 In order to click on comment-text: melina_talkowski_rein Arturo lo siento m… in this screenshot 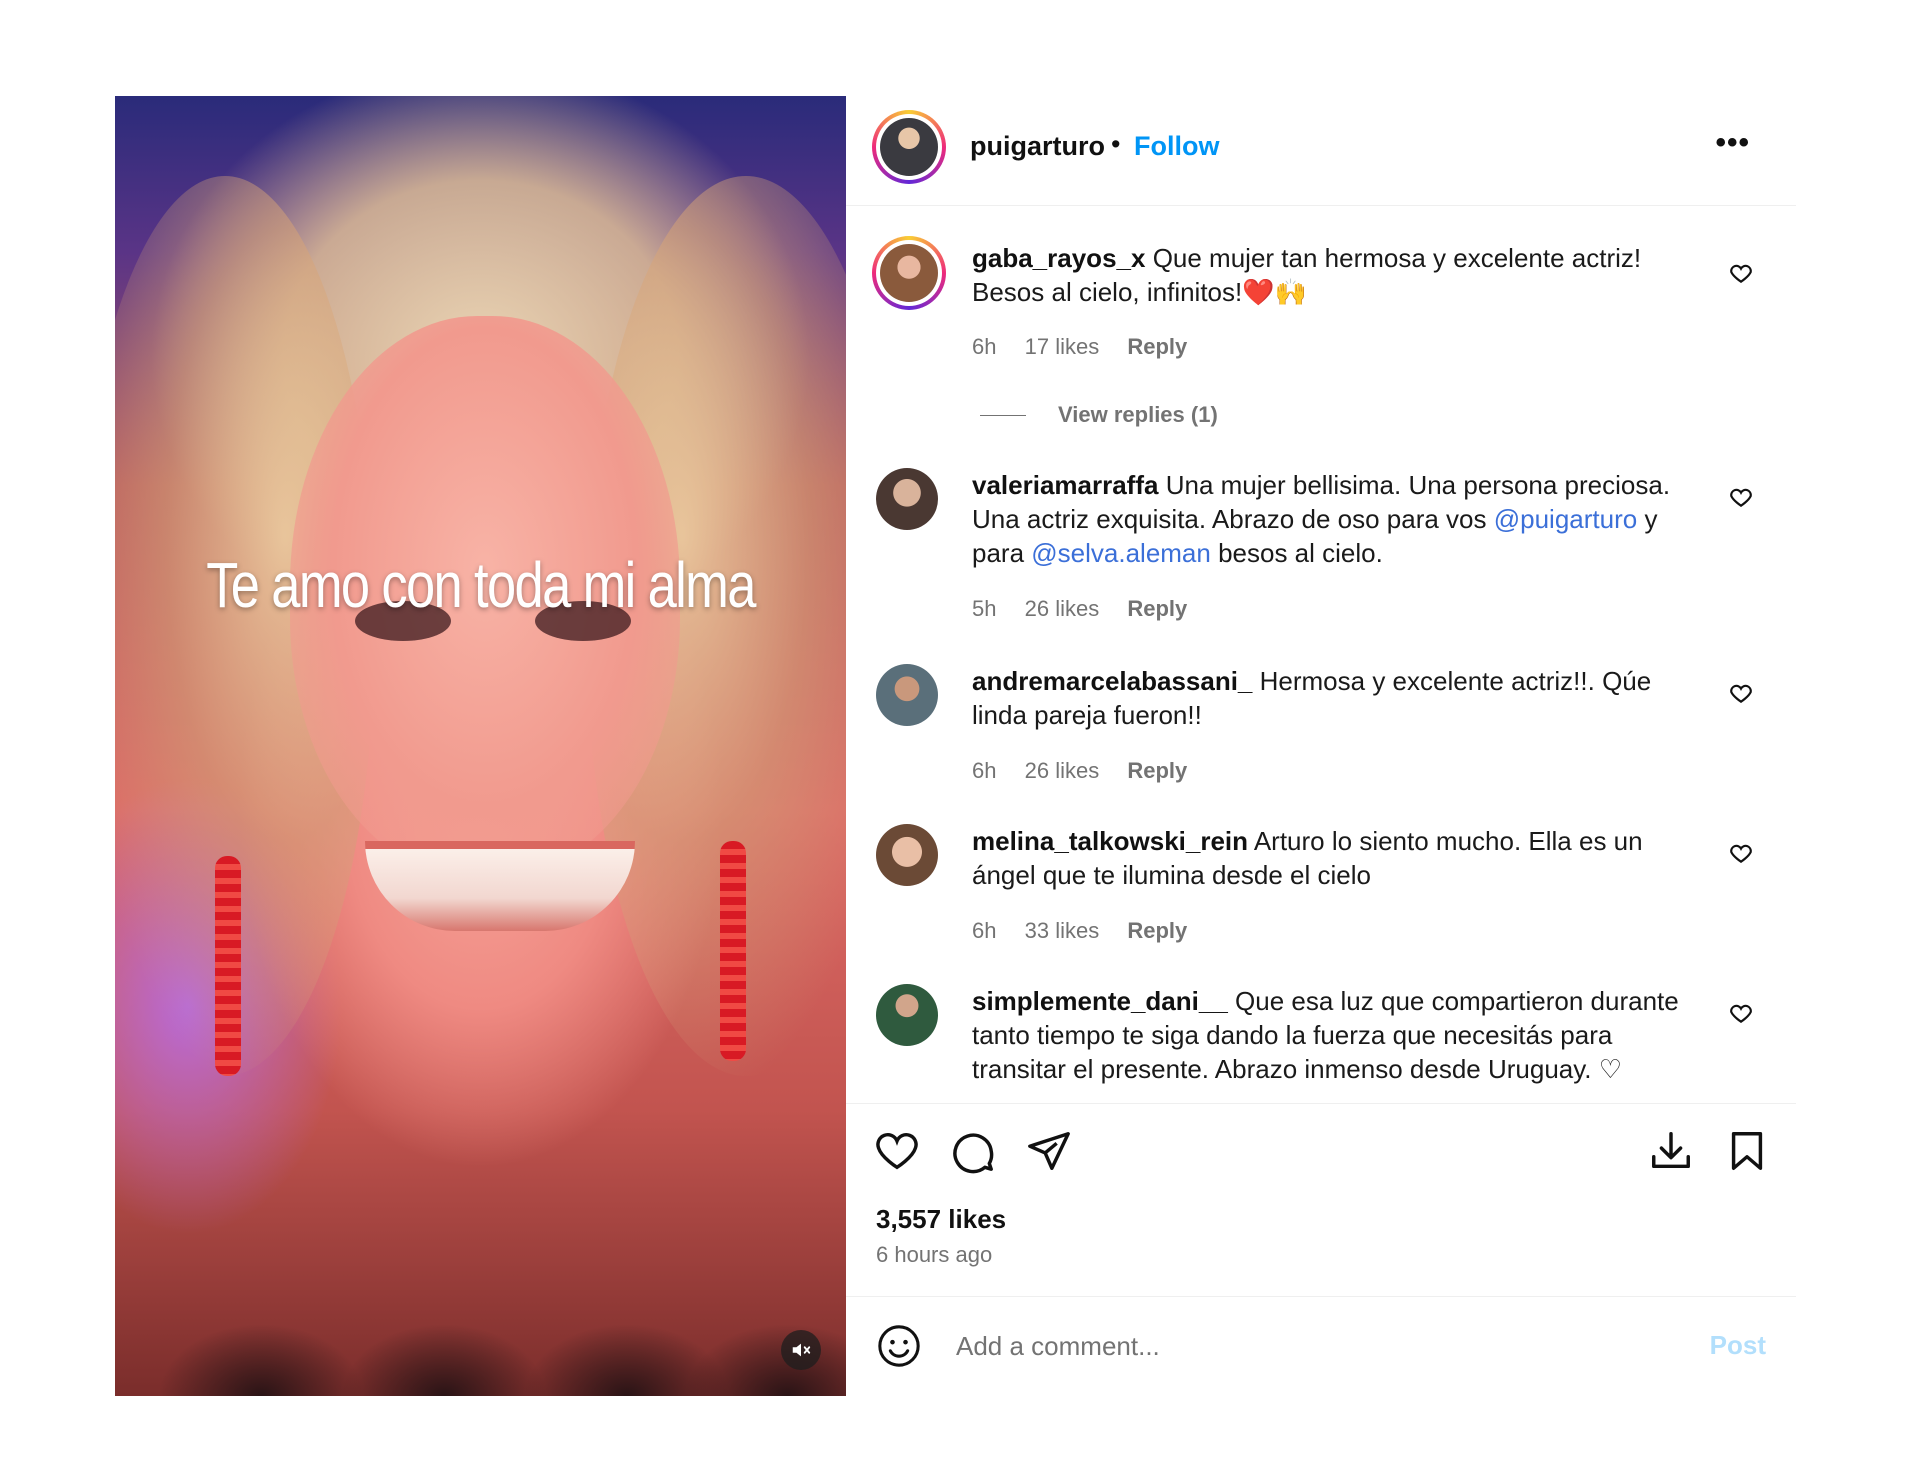, I will do `click(1337, 858)`.